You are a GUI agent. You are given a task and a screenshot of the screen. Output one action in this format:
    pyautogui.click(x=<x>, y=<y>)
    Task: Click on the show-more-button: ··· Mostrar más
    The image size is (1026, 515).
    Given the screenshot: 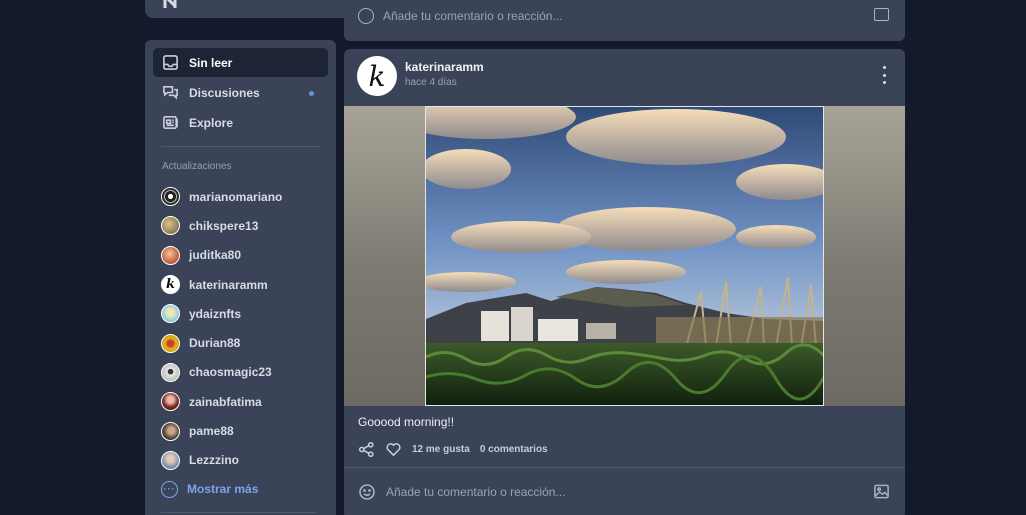 What is the action you would take?
    pyautogui.click(x=240, y=489)
    